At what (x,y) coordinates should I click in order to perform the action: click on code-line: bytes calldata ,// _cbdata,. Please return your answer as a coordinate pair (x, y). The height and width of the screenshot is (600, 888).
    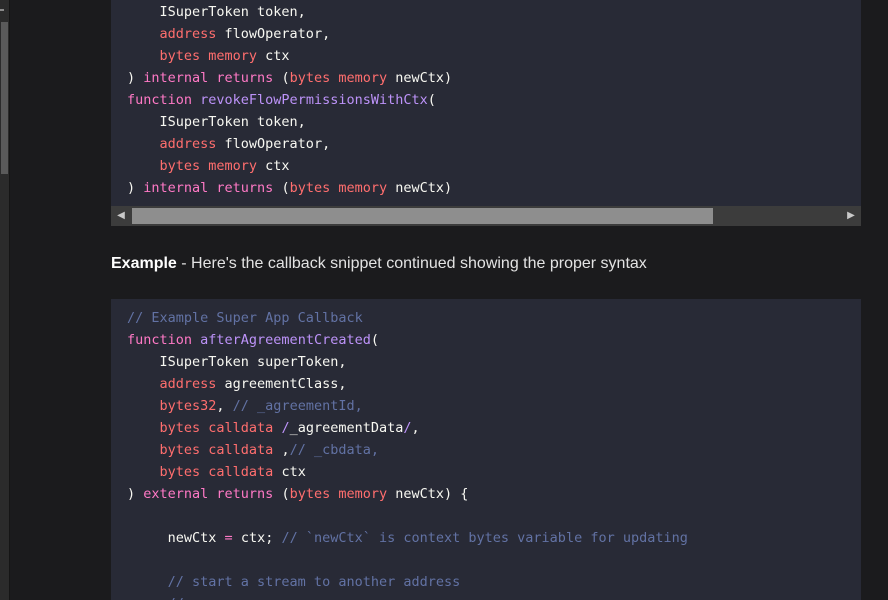
    Looking at the image, I should click on (399, 450).